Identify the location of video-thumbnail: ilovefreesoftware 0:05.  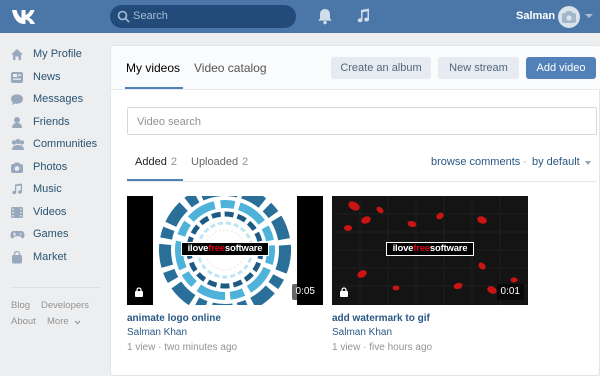
(225, 250).